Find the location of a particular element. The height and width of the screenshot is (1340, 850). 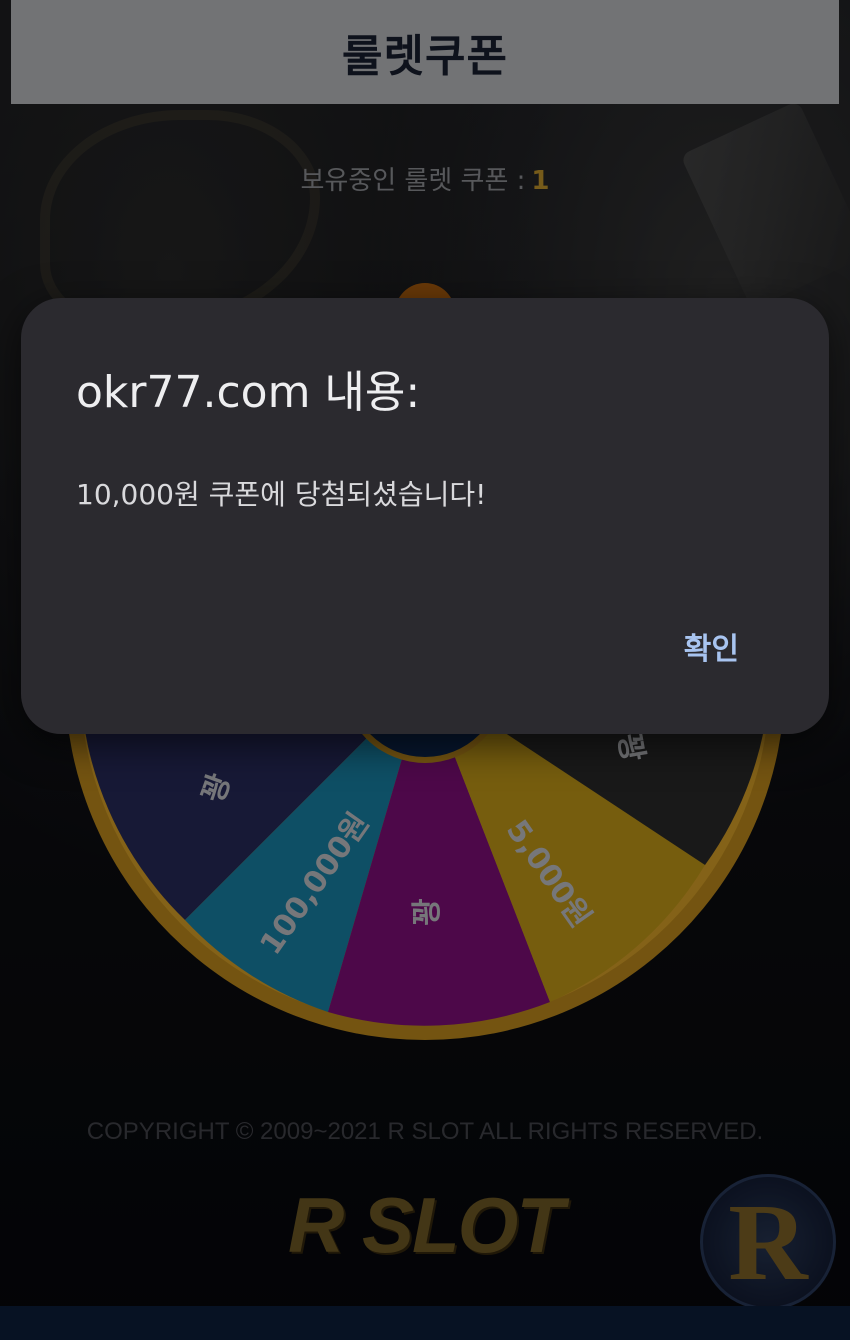

dialog-message: 10,000원 쿠폰에 당첨되셨습니다! is located at coordinates (281, 494).